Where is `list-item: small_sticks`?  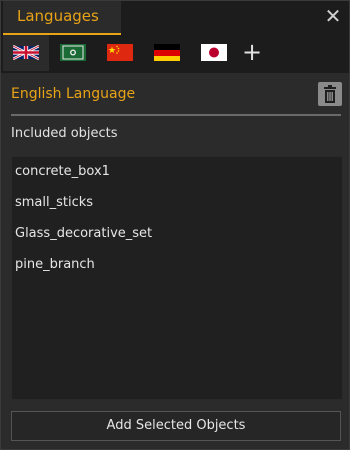
list-item: small_sticks is located at coordinates (54, 203).